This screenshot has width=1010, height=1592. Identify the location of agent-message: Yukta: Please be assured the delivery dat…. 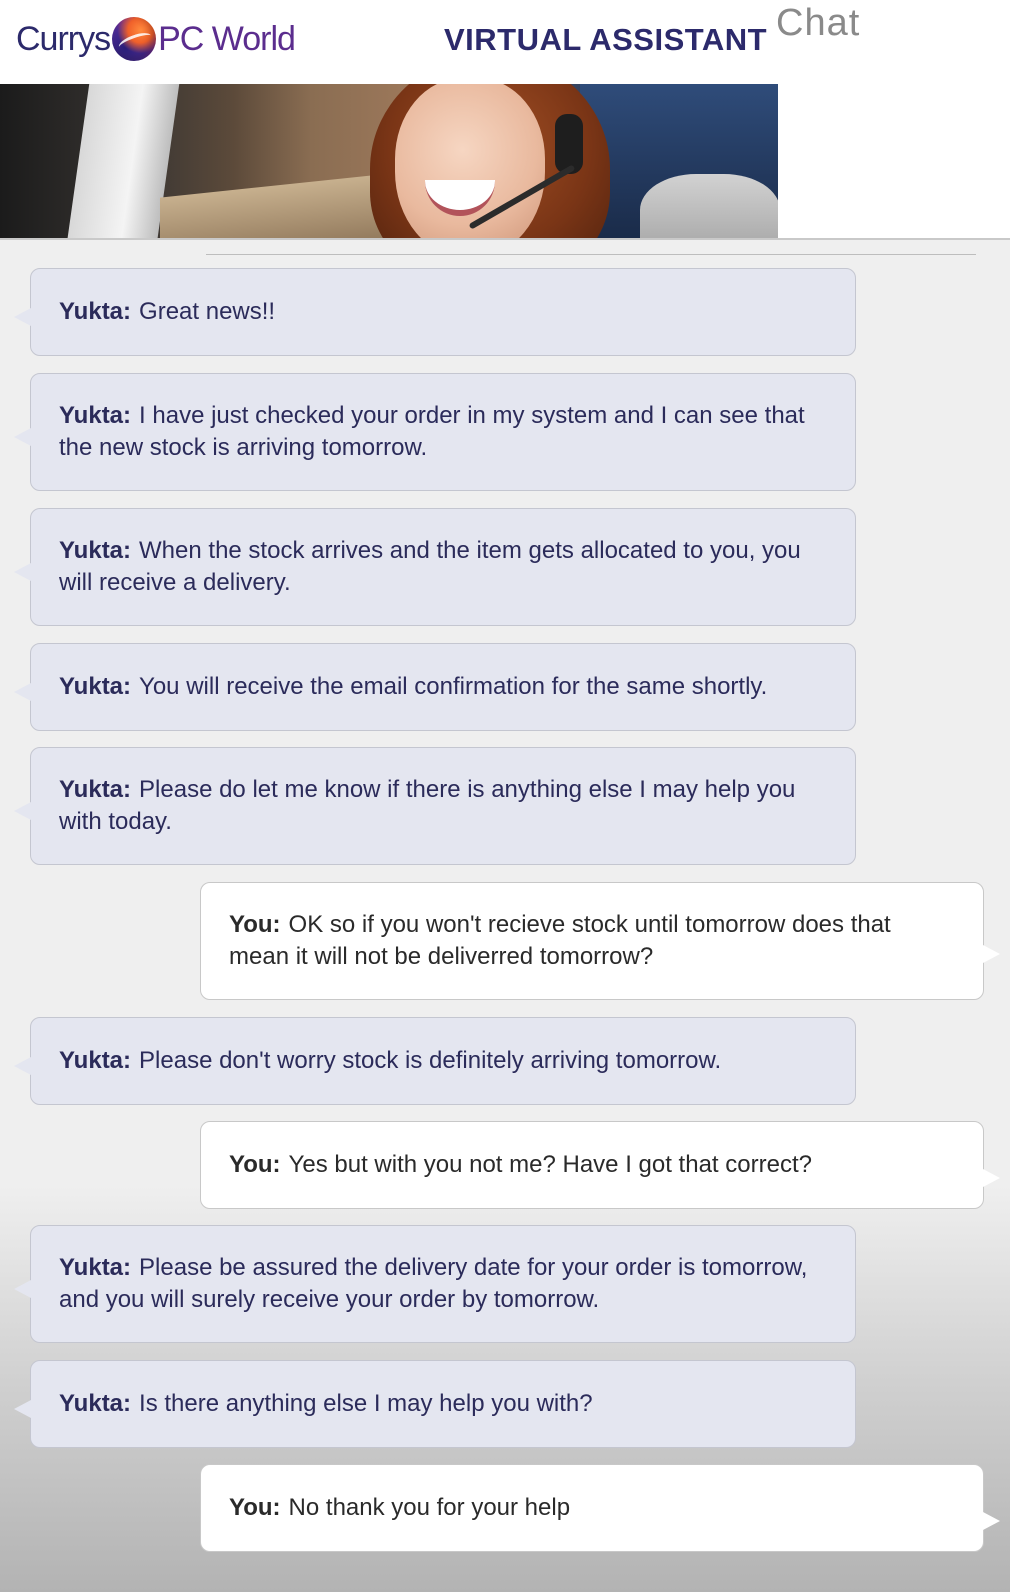
(443, 1284).